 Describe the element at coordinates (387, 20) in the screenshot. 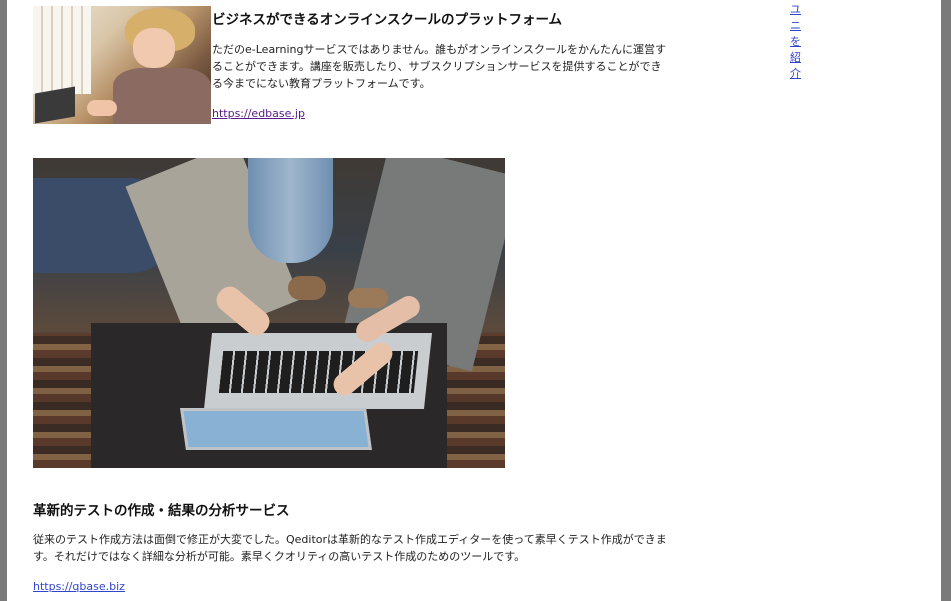

I see `service-1-title: ビジネスができるオンラインスクールのプラットフォーム` at that location.